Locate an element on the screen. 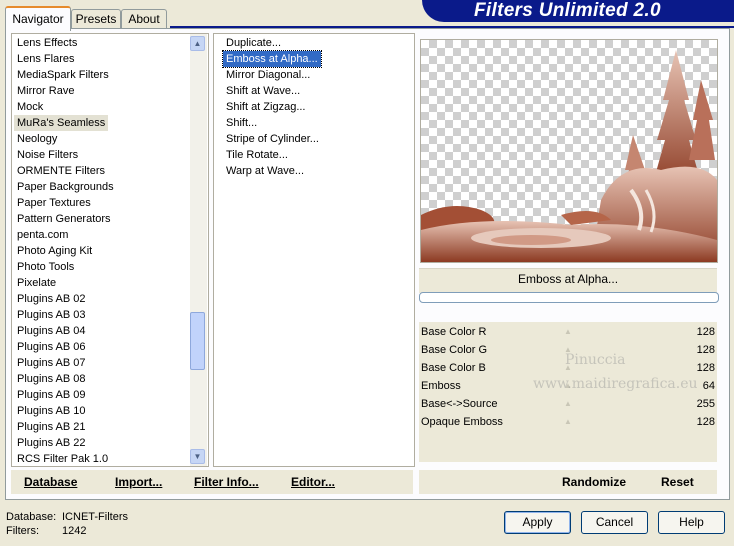  database-link: Database is located at coordinates (50, 482).